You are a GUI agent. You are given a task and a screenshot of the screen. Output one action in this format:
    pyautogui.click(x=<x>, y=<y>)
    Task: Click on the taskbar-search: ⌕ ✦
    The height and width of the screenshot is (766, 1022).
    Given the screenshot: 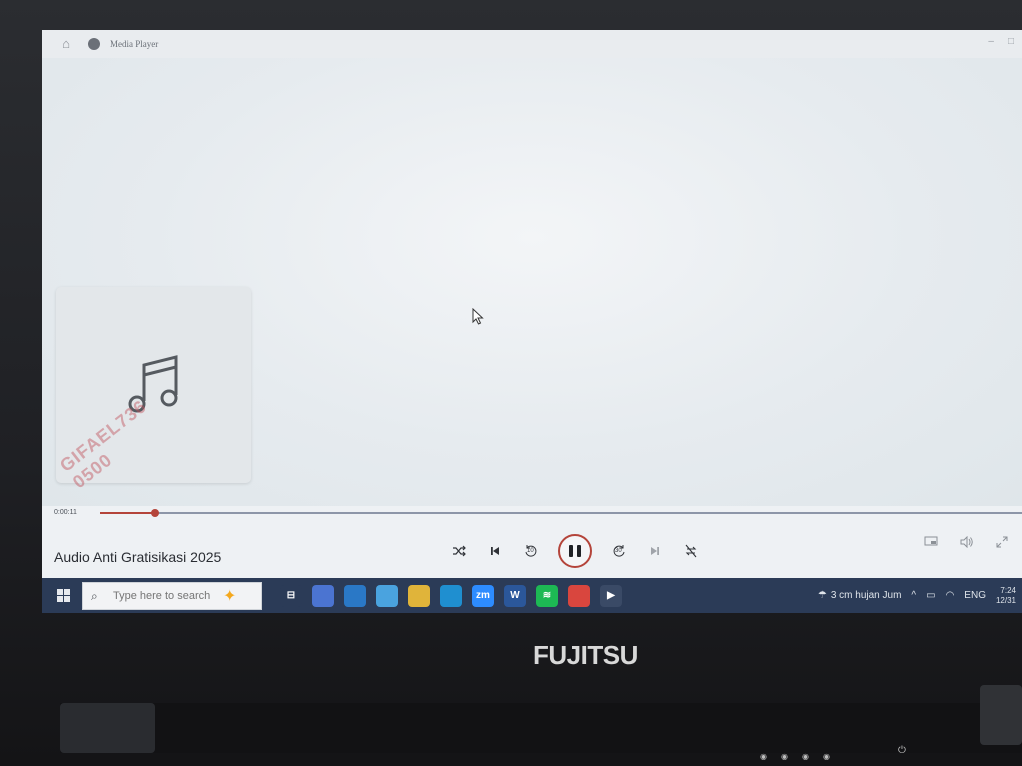 What is the action you would take?
    pyautogui.click(x=172, y=595)
    